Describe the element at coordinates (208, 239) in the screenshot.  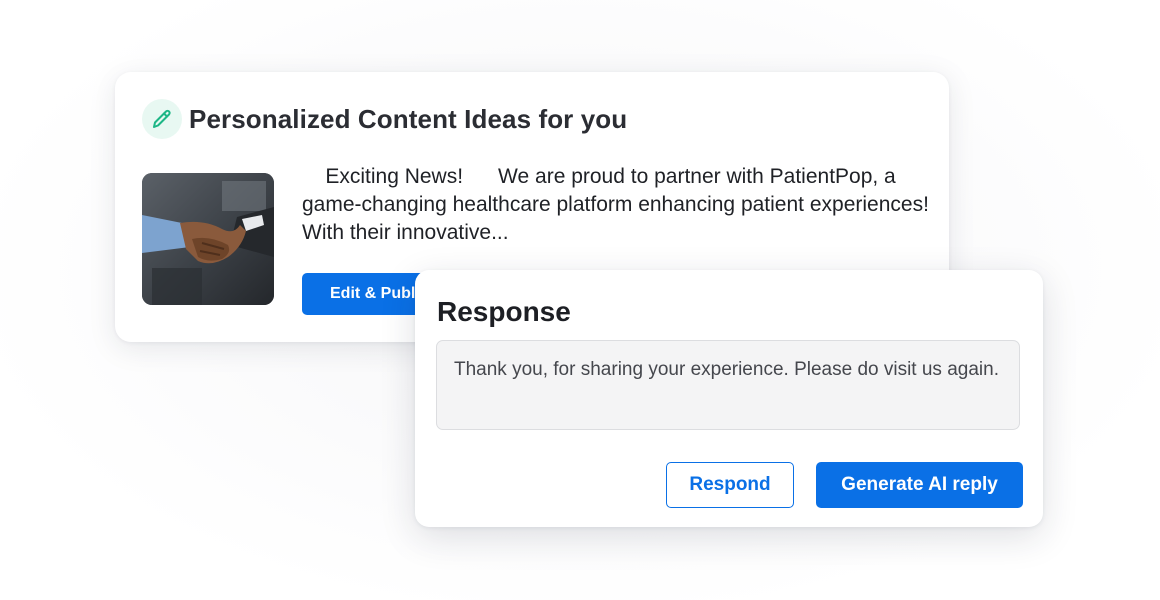
I see `handshake-photo` at that location.